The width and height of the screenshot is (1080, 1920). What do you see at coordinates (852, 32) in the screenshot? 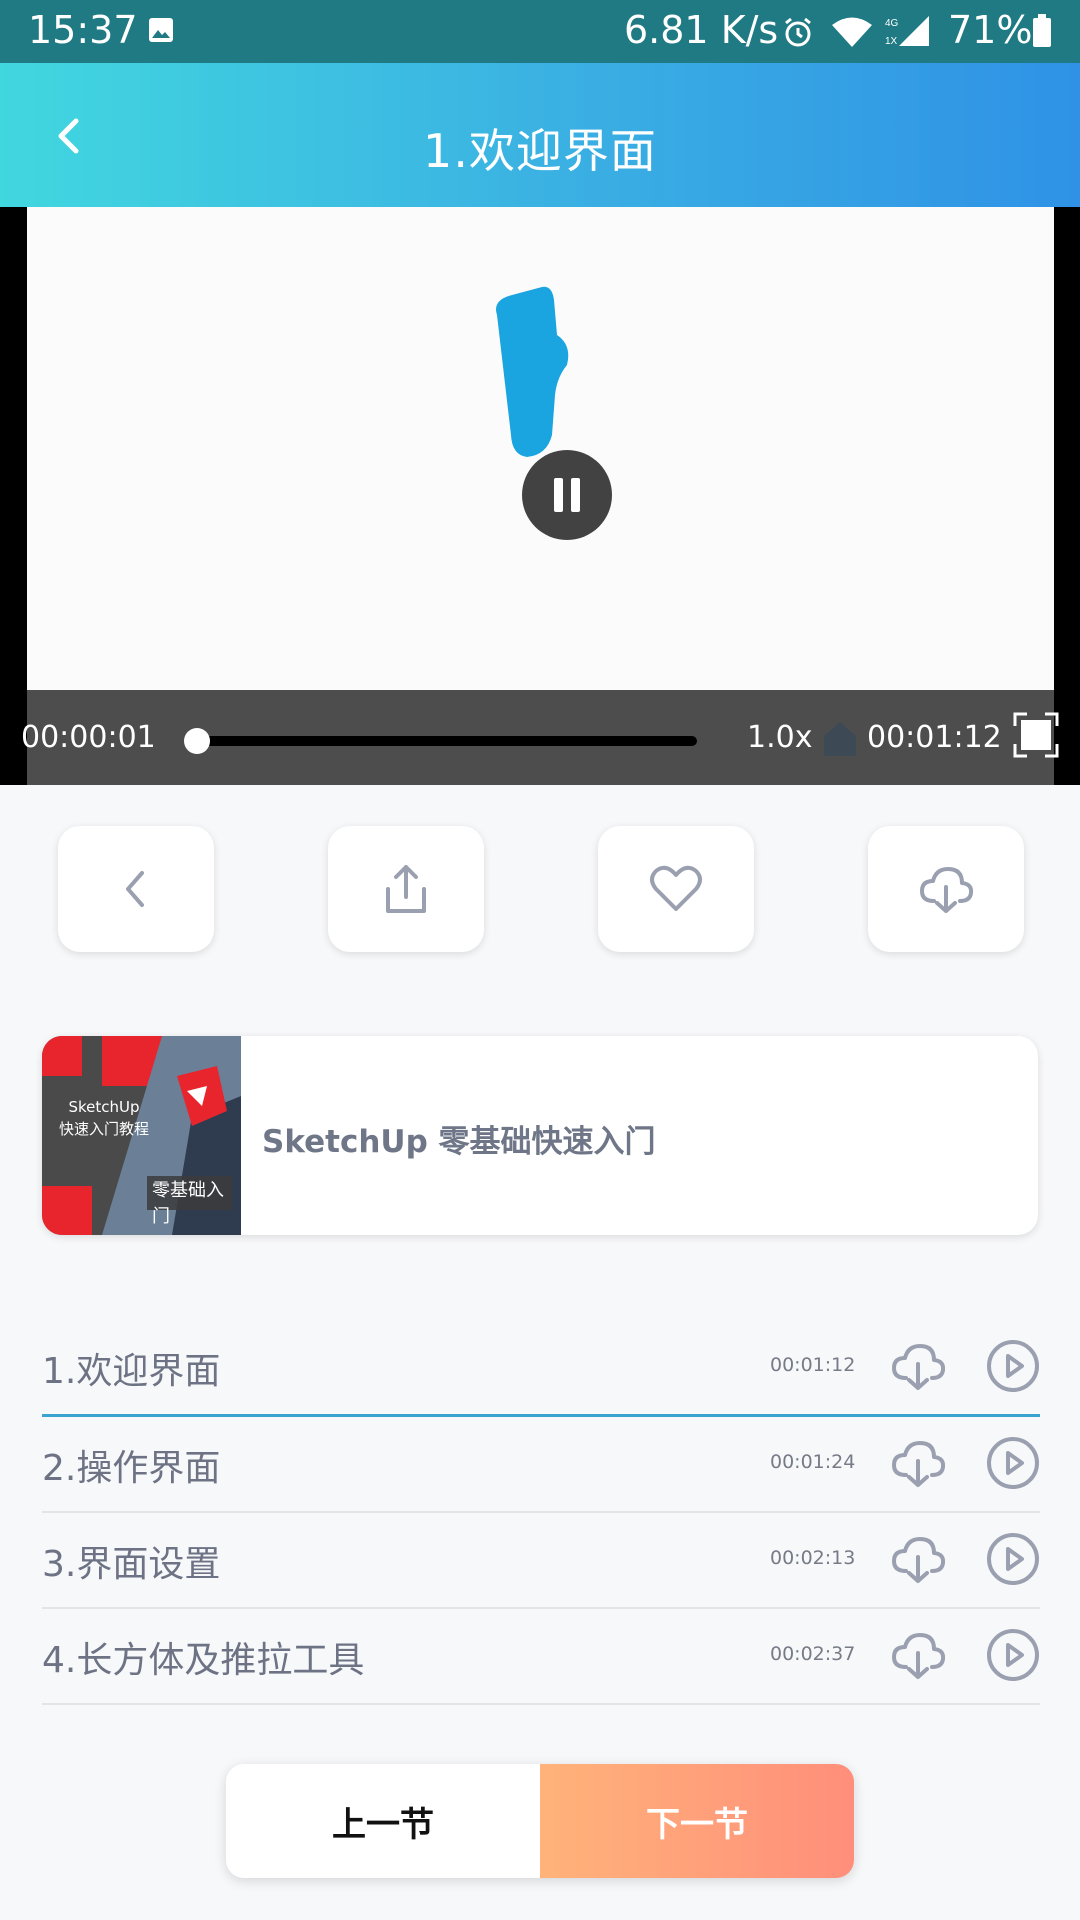
I see `wifi-icon` at bounding box center [852, 32].